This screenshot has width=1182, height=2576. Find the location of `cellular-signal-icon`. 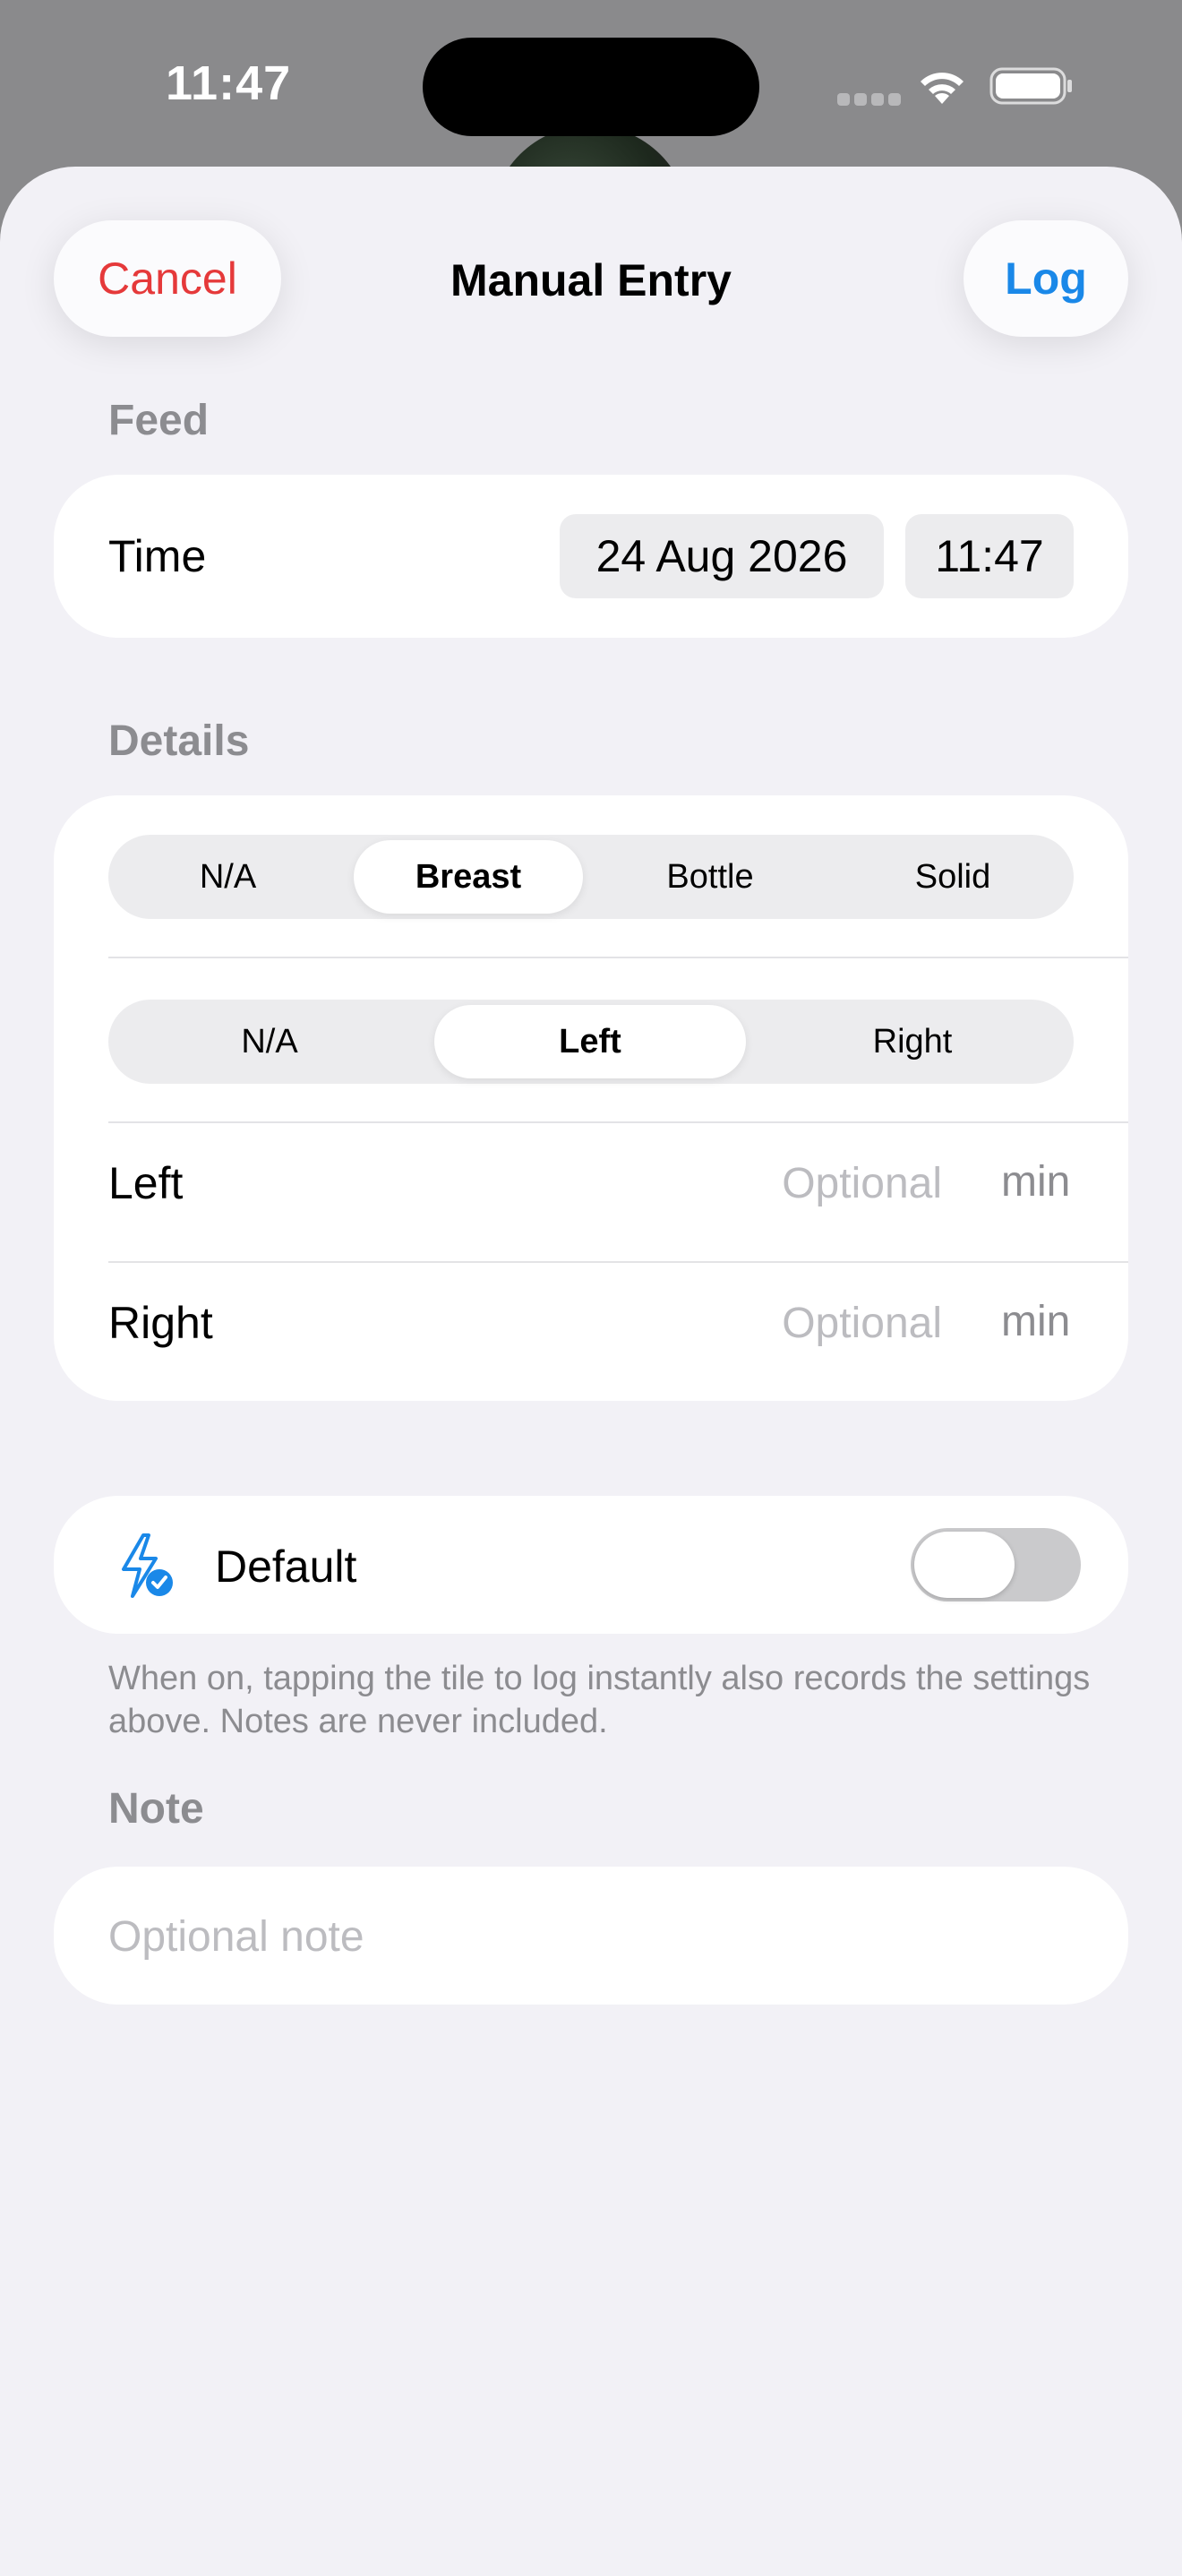

cellular-signal-icon is located at coordinates (869, 99).